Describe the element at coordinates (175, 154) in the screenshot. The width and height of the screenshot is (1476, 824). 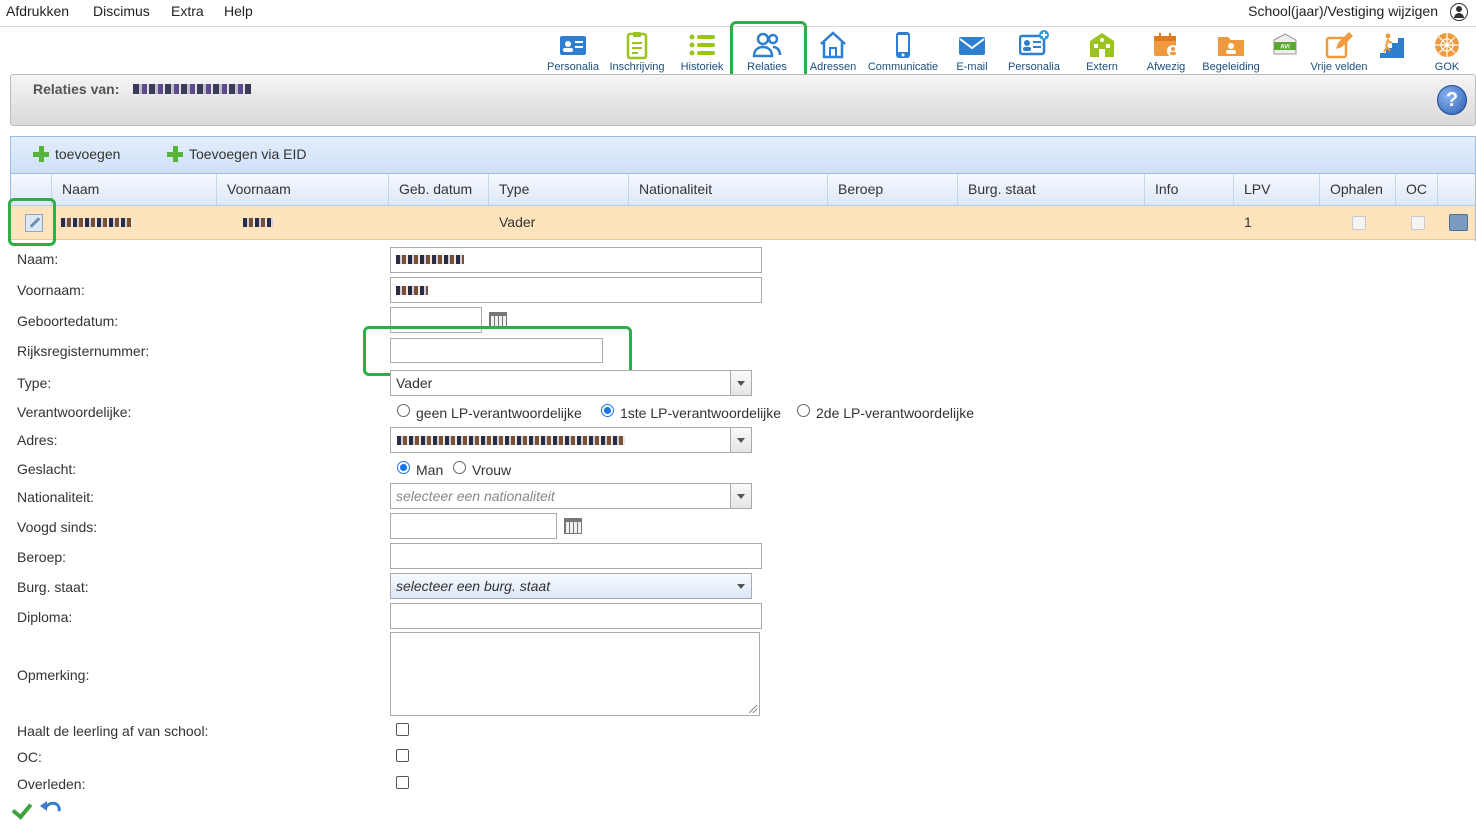
I see `plus-icon` at that location.